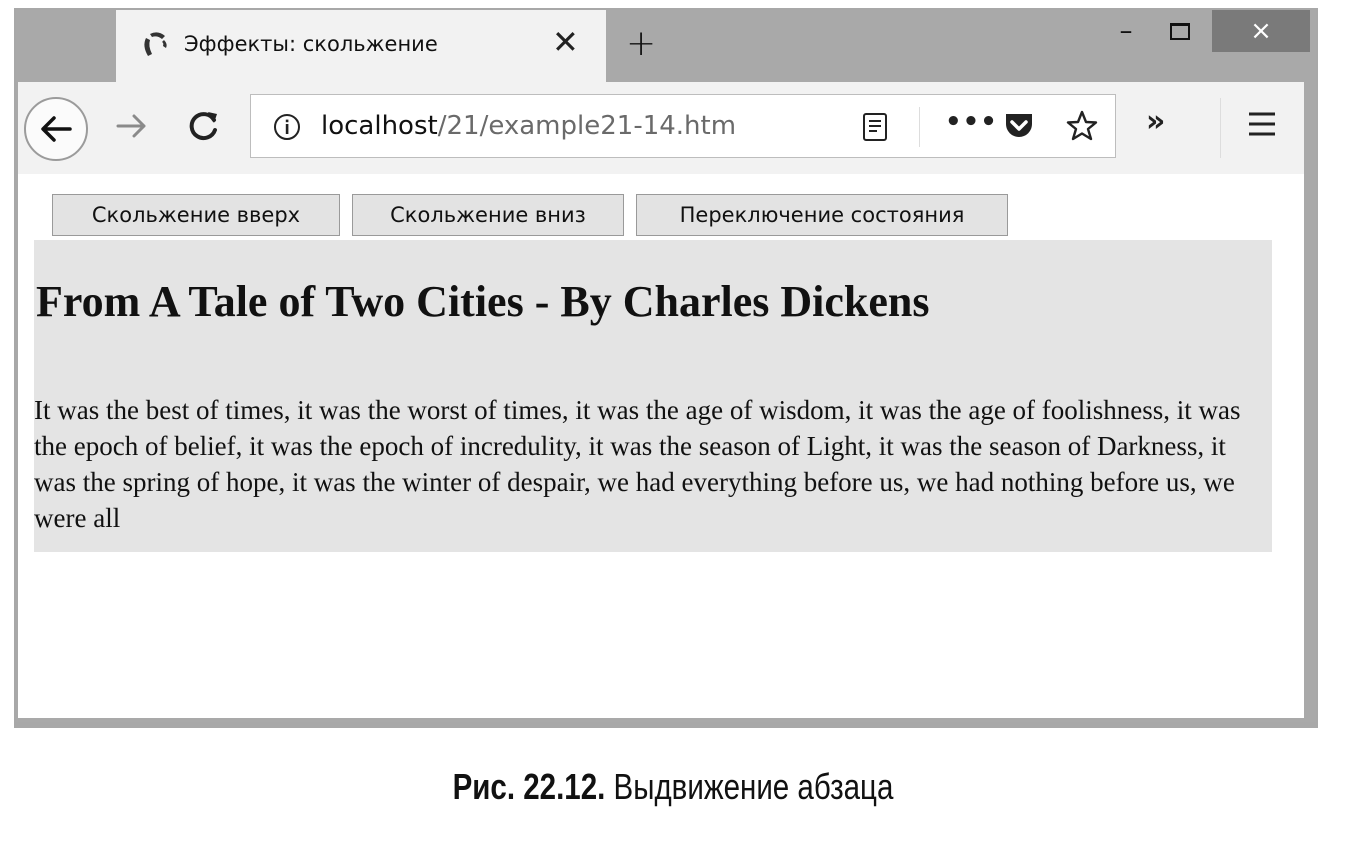 This screenshot has height=844, width=1346. I want to click on address-bar: localhost/21/example21-14.htm •••, so click(683, 126).